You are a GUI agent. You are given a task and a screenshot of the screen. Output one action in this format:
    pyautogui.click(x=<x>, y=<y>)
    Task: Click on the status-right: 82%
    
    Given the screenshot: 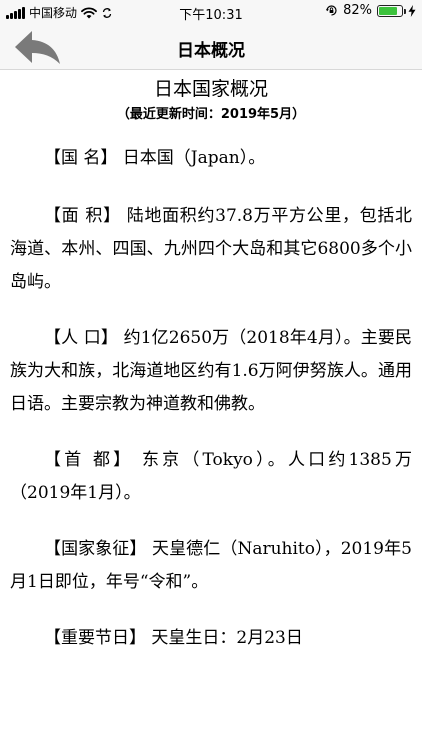 What is the action you would take?
    pyautogui.click(x=370, y=10)
    